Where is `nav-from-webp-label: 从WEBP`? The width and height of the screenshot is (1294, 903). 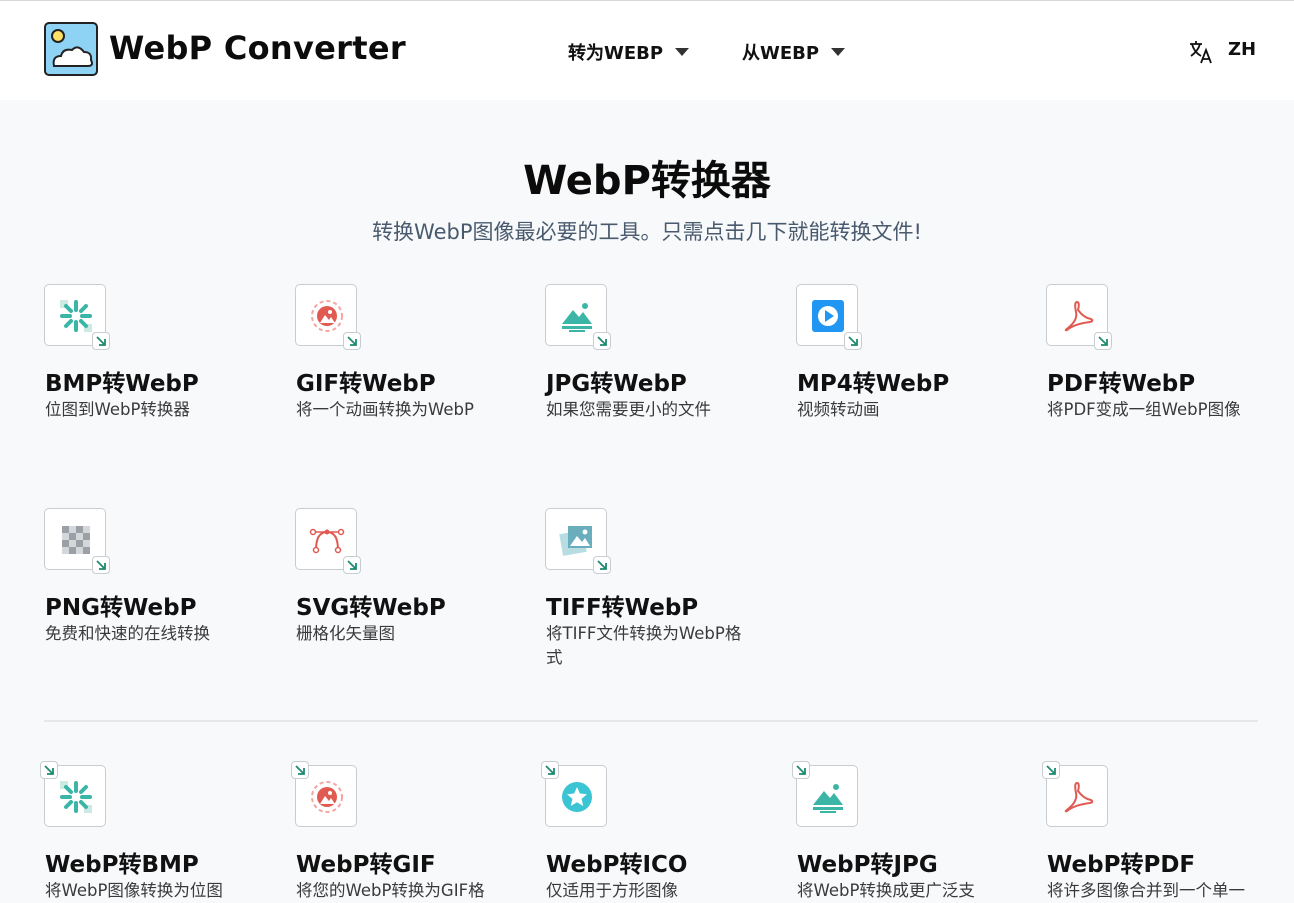
nav-from-webp-label: 从WEBP is located at coordinates (781, 53).